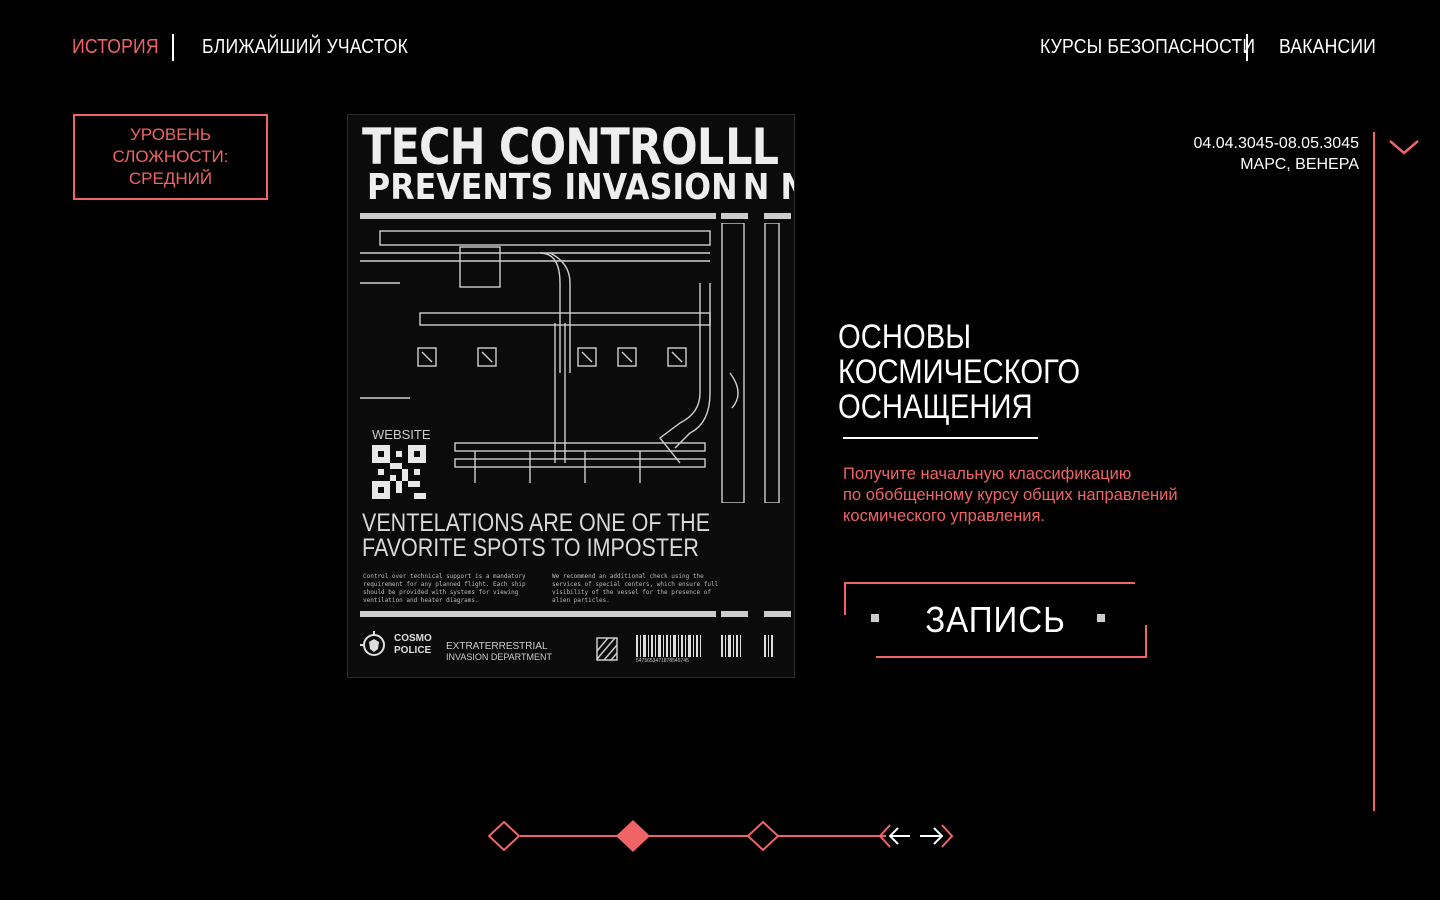 The height and width of the screenshot is (900, 1440). I want to click on arrow-left-icon, so click(896, 836).